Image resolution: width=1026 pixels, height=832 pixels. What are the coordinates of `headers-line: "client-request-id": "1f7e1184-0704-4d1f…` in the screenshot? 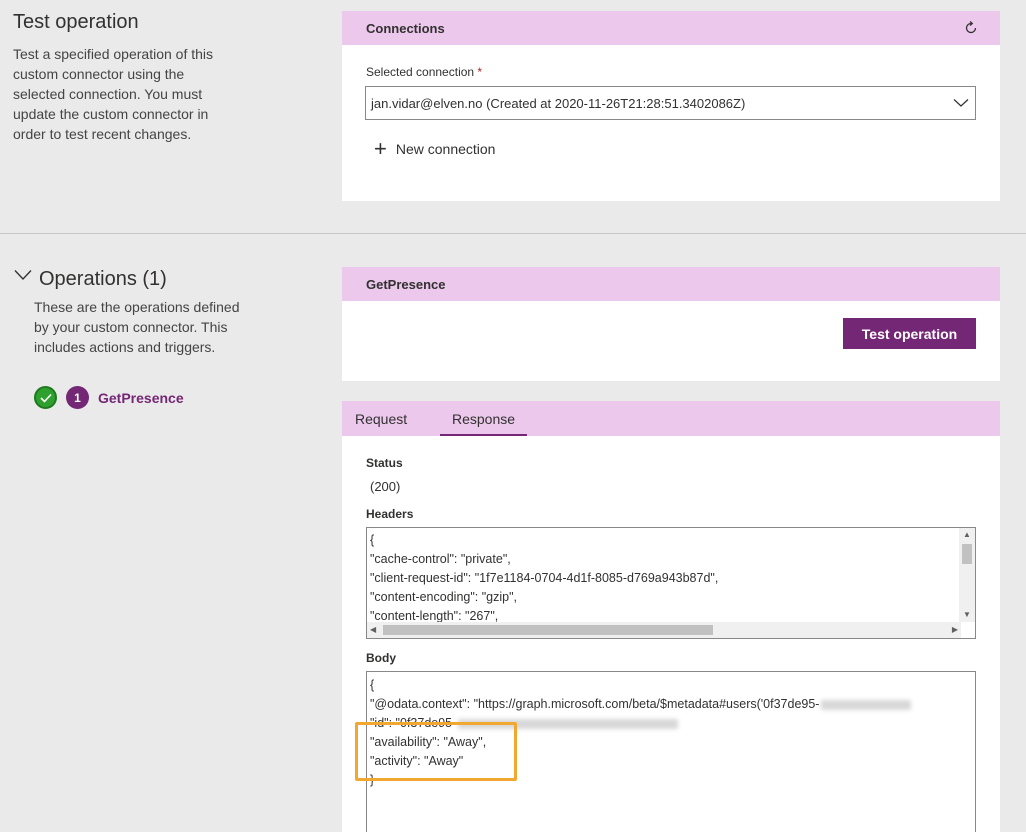 It's located at (544, 578).